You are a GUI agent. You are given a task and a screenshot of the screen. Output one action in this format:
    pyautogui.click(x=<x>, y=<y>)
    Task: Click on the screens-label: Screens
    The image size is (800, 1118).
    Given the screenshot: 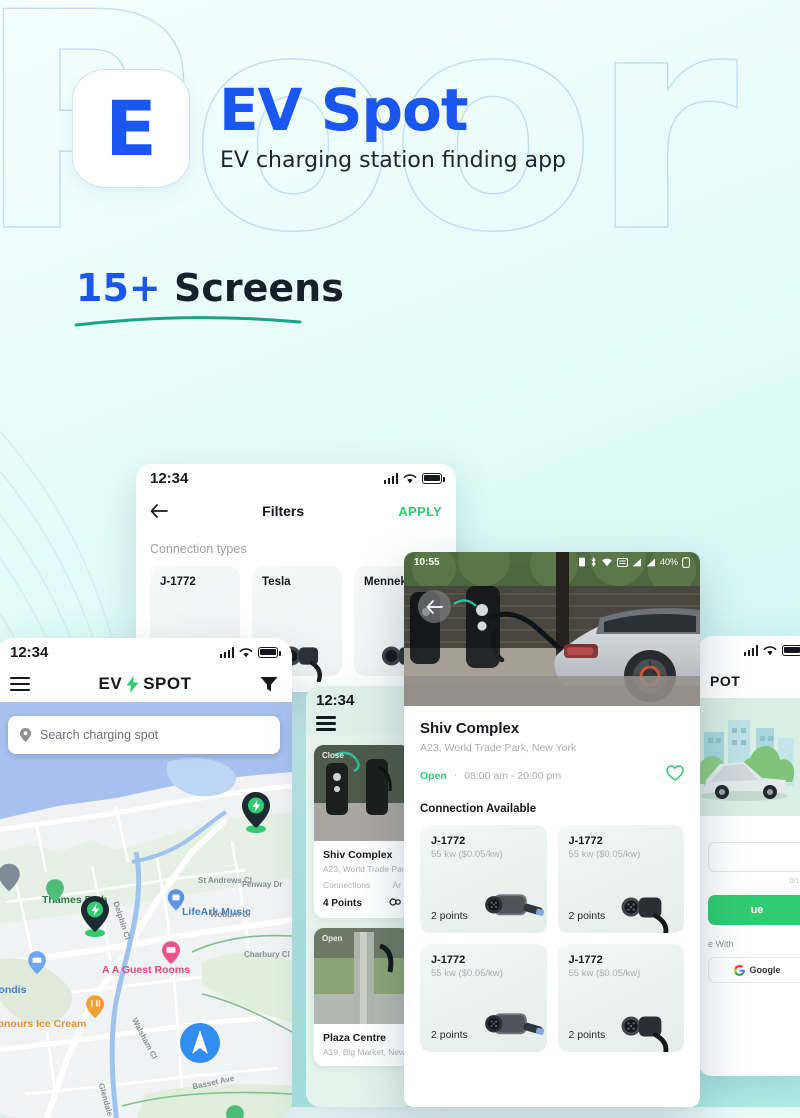 What is the action you would take?
    pyautogui.click(x=258, y=288)
    